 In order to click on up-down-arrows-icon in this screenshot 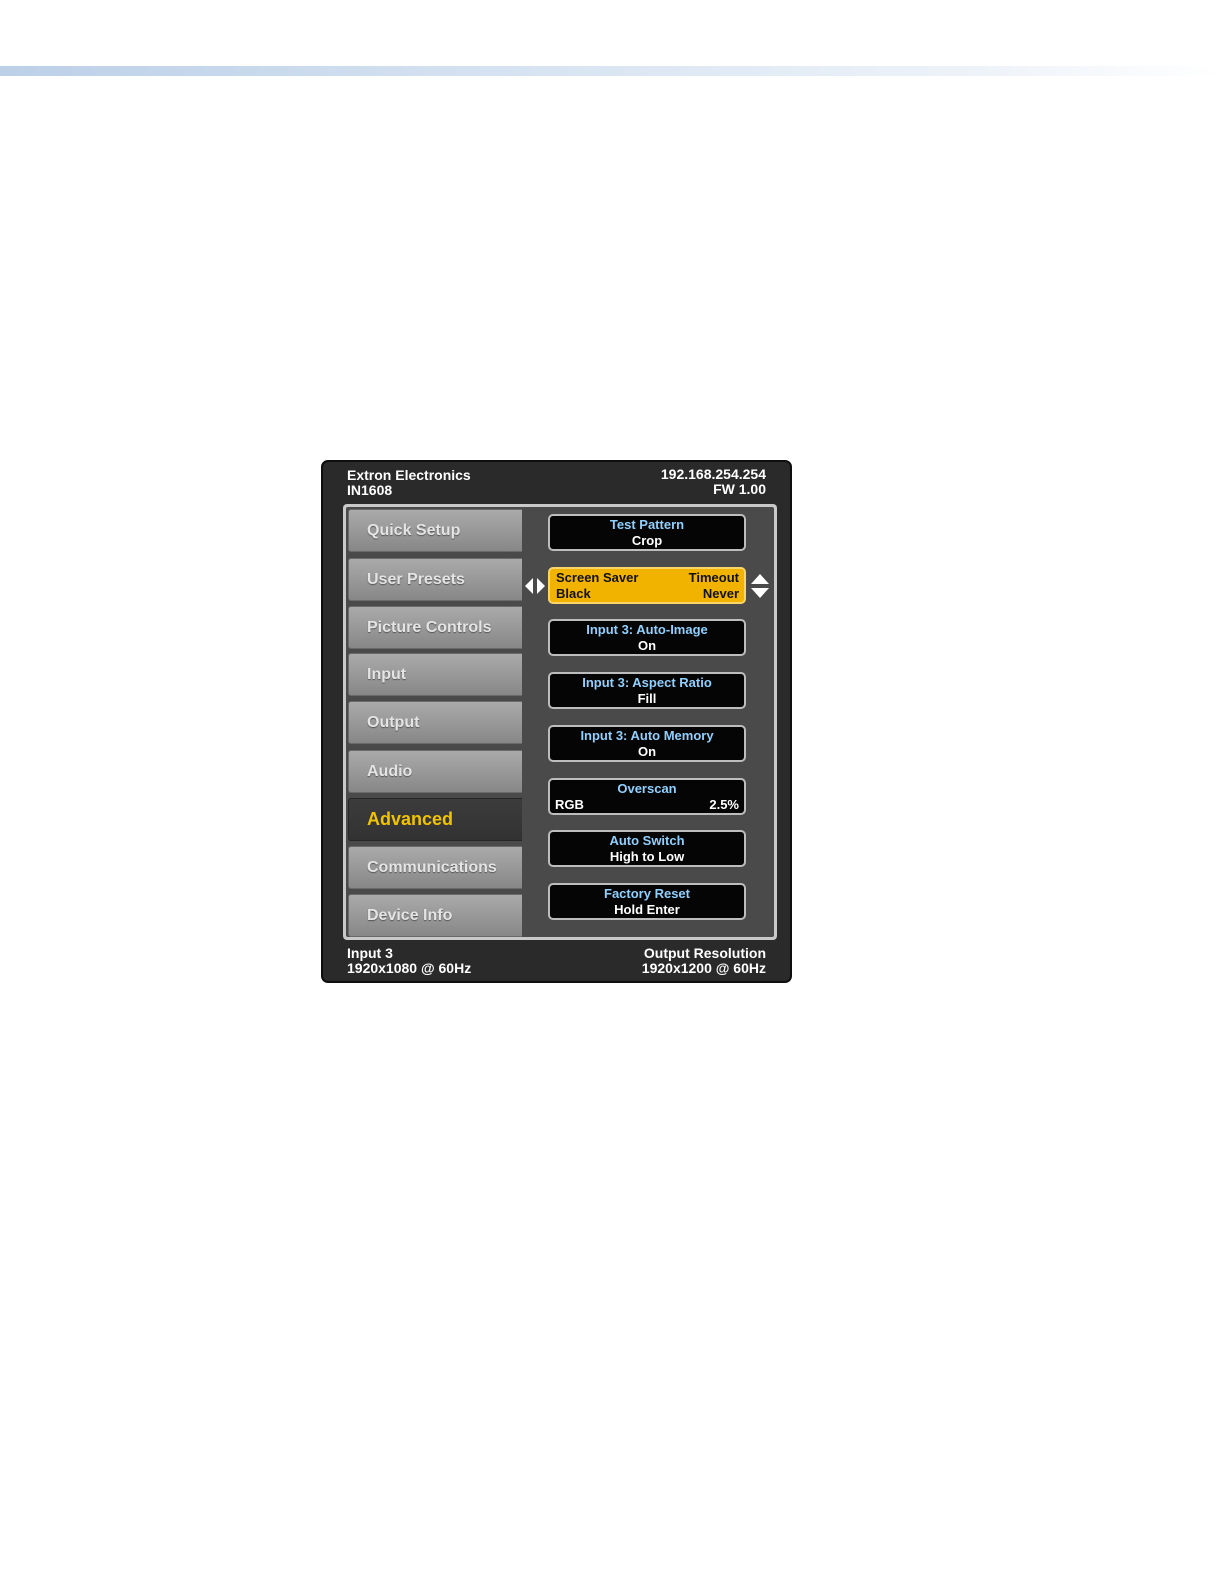, I will do `click(760, 586)`.